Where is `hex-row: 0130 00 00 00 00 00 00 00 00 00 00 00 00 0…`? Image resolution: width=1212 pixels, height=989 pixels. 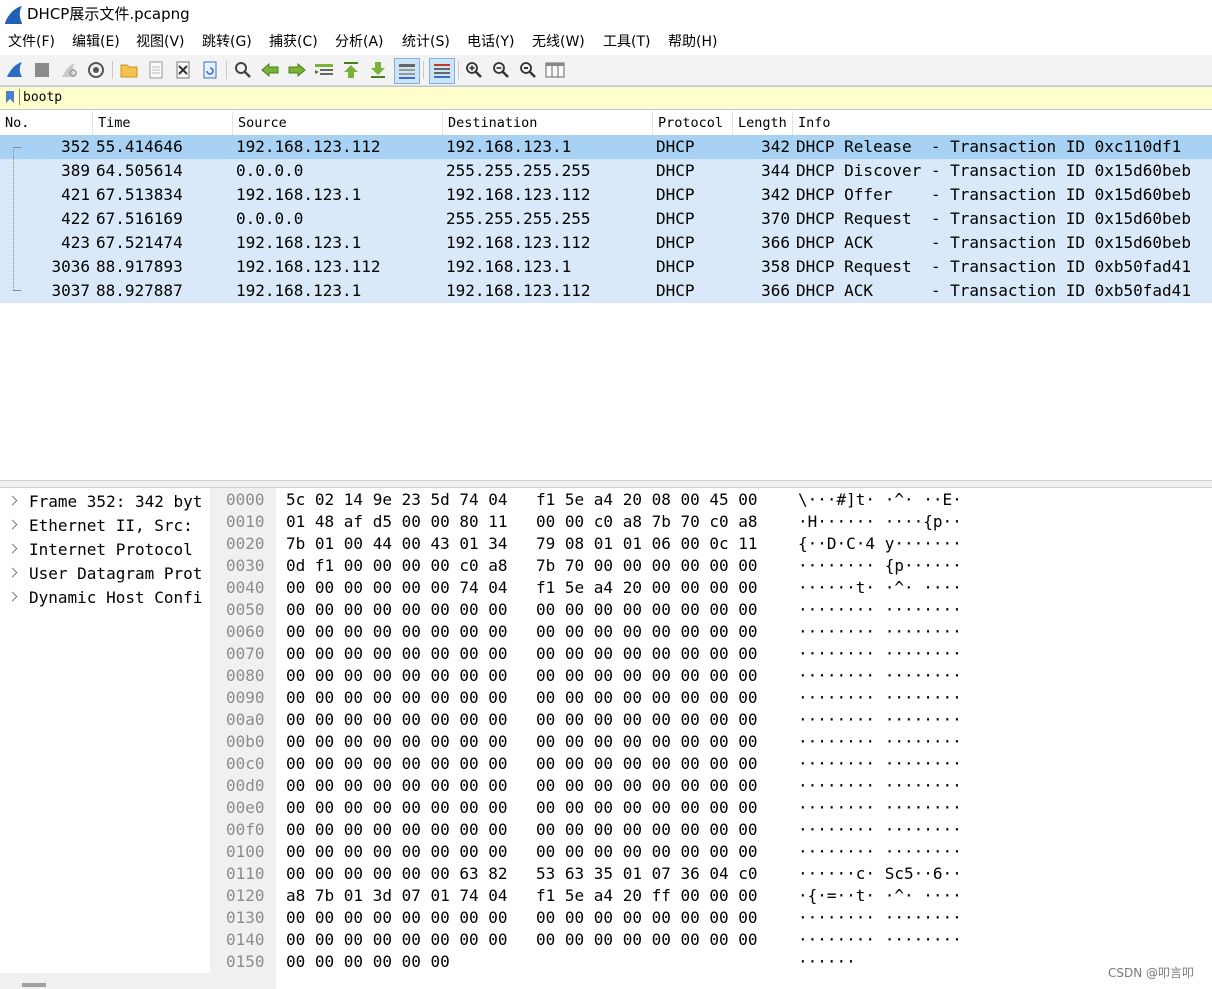 hex-row: 0130 00 00 00 00 00 00 00 00 00 00 00 00 0… is located at coordinates (714, 918).